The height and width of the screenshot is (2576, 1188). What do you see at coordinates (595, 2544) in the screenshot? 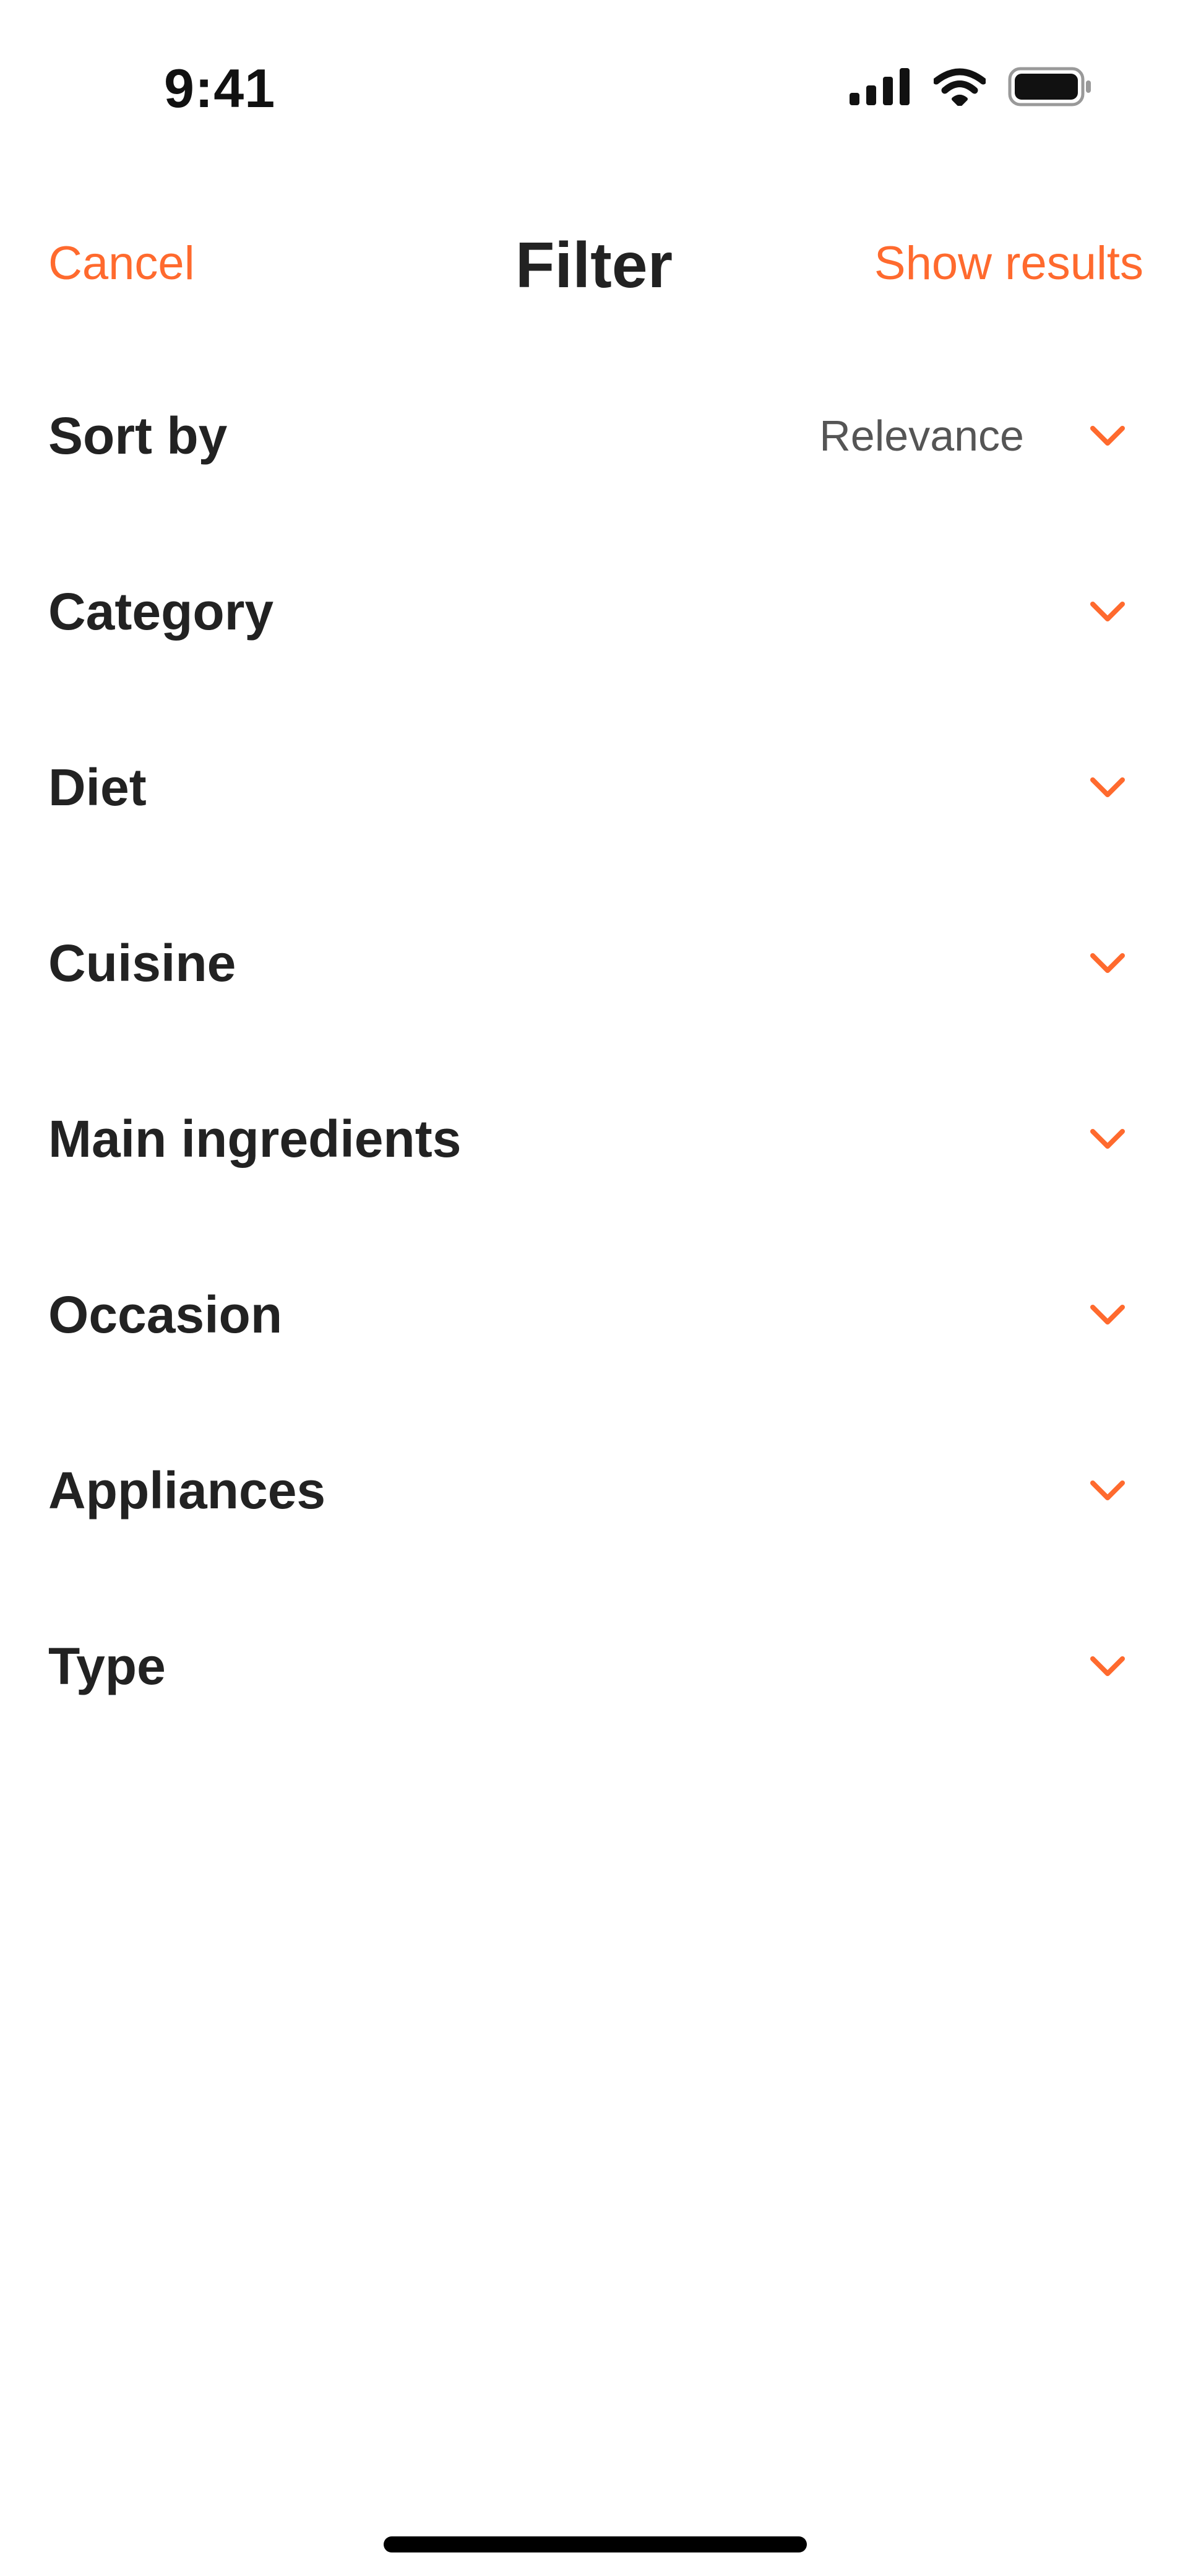
I see `home-indicator` at bounding box center [595, 2544].